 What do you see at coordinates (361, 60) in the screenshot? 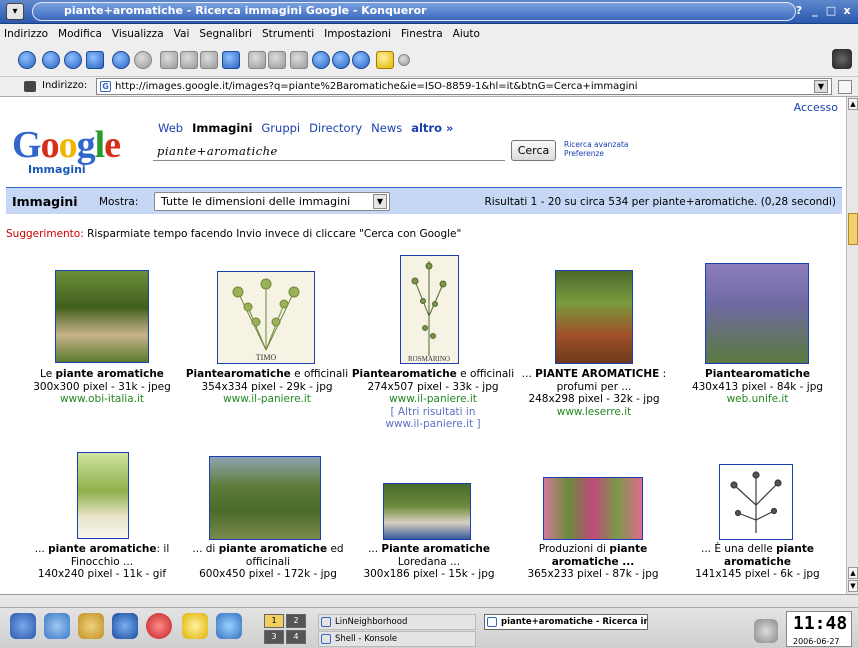
I see `find-prev-icon` at bounding box center [361, 60].